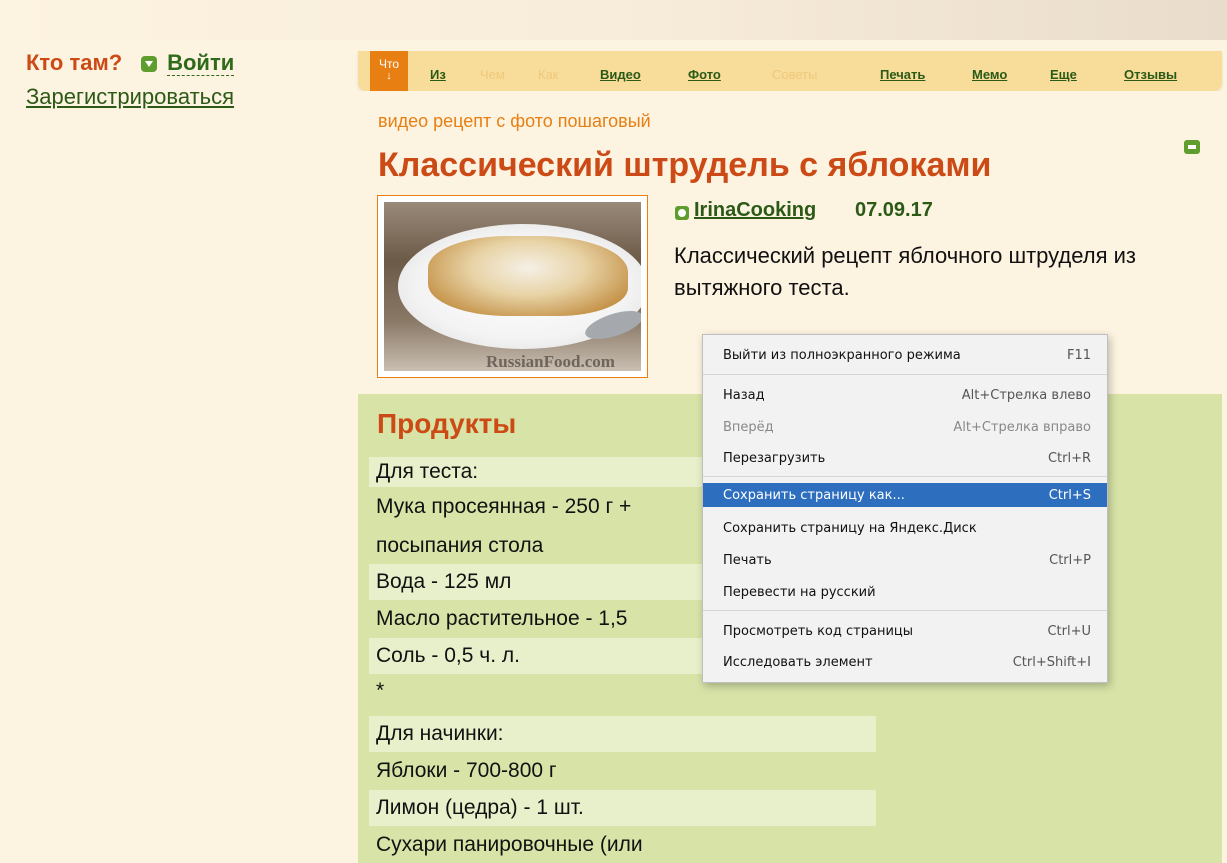  What do you see at coordinates (613, 20) in the screenshot?
I see `top-background` at bounding box center [613, 20].